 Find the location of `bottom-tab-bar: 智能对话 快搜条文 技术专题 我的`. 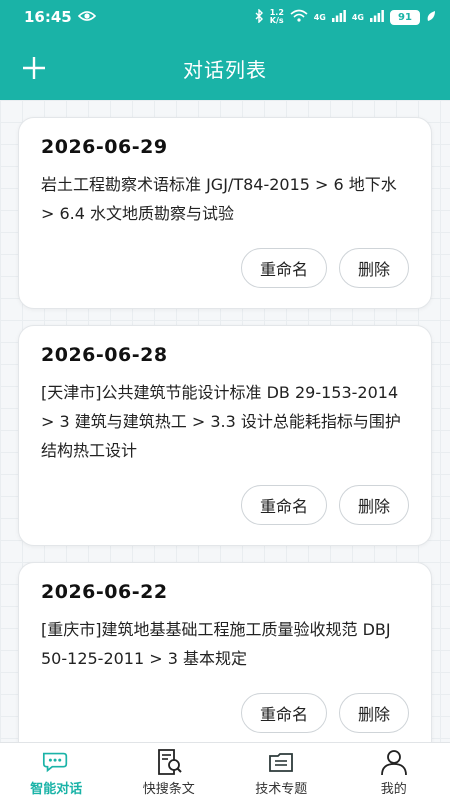

bottom-tab-bar: 智能对话 快搜条文 技术专题 我的 is located at coordinates (225, 771).